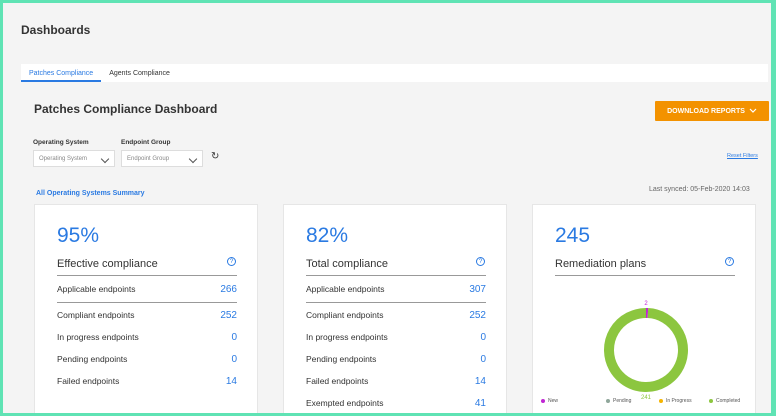 The width and height of the screenshot is (776, 416). What do you see at coordinates (622, 401) in the screenshot?
I see `legend-label: Pending` at bounding box center [622, 401].